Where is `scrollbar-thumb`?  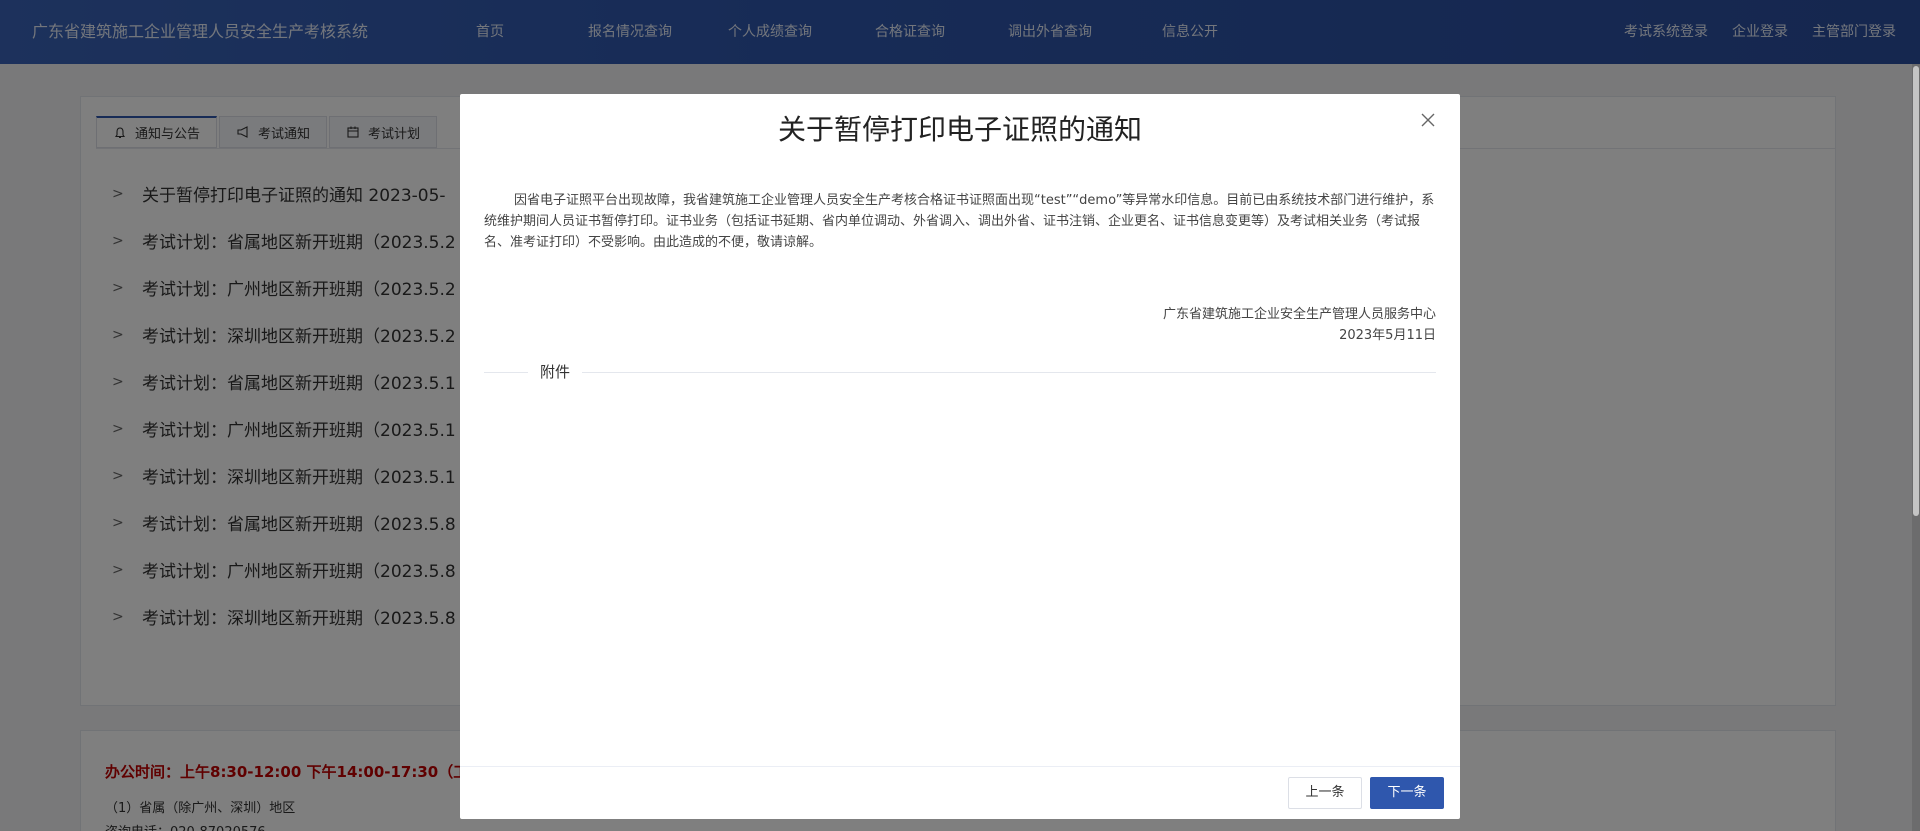
scrollbar-thumb is located at coordinates (1916, 291).